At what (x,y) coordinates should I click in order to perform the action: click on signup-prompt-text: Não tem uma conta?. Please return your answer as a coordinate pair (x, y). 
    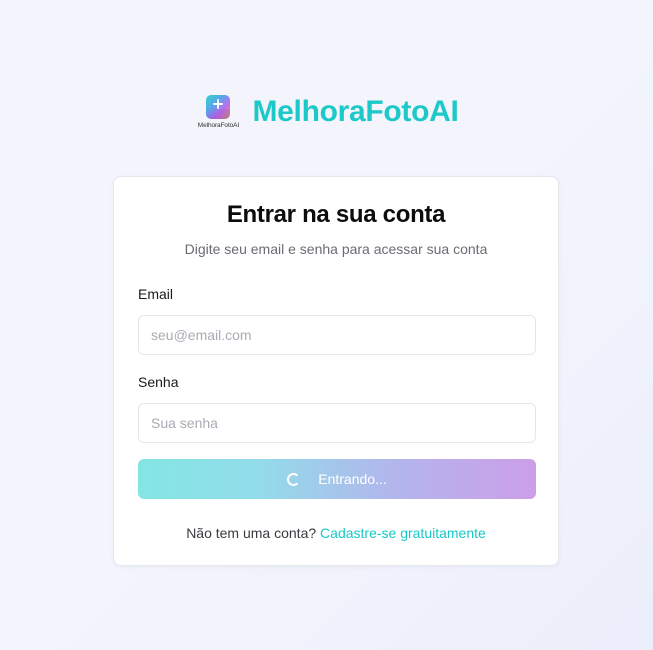
    Looking at the image, I should click on (251, 533).